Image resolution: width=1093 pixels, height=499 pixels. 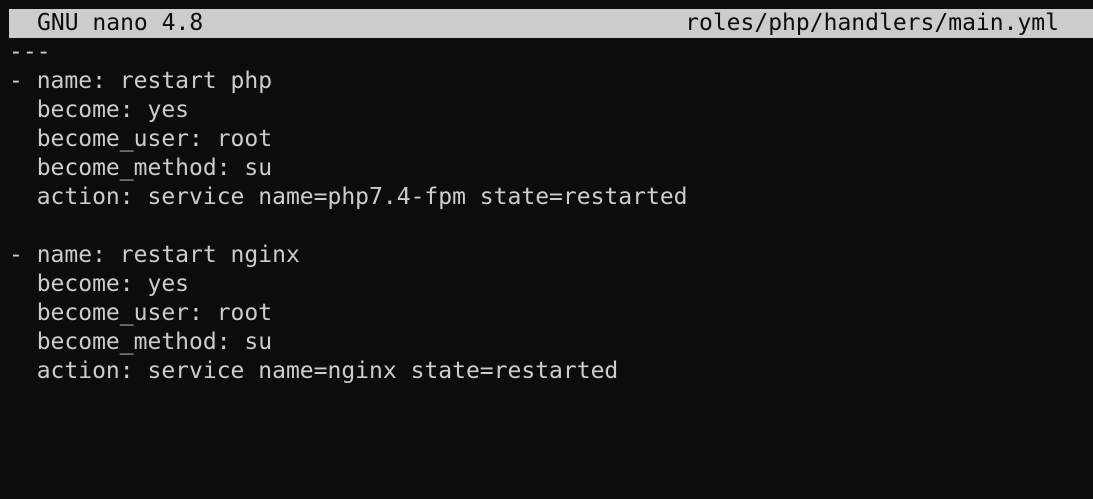 I want to click on nano-title-bar: GNU nano 4.8 roles/php/handlers/main.yml, so click(x=551, y=23).